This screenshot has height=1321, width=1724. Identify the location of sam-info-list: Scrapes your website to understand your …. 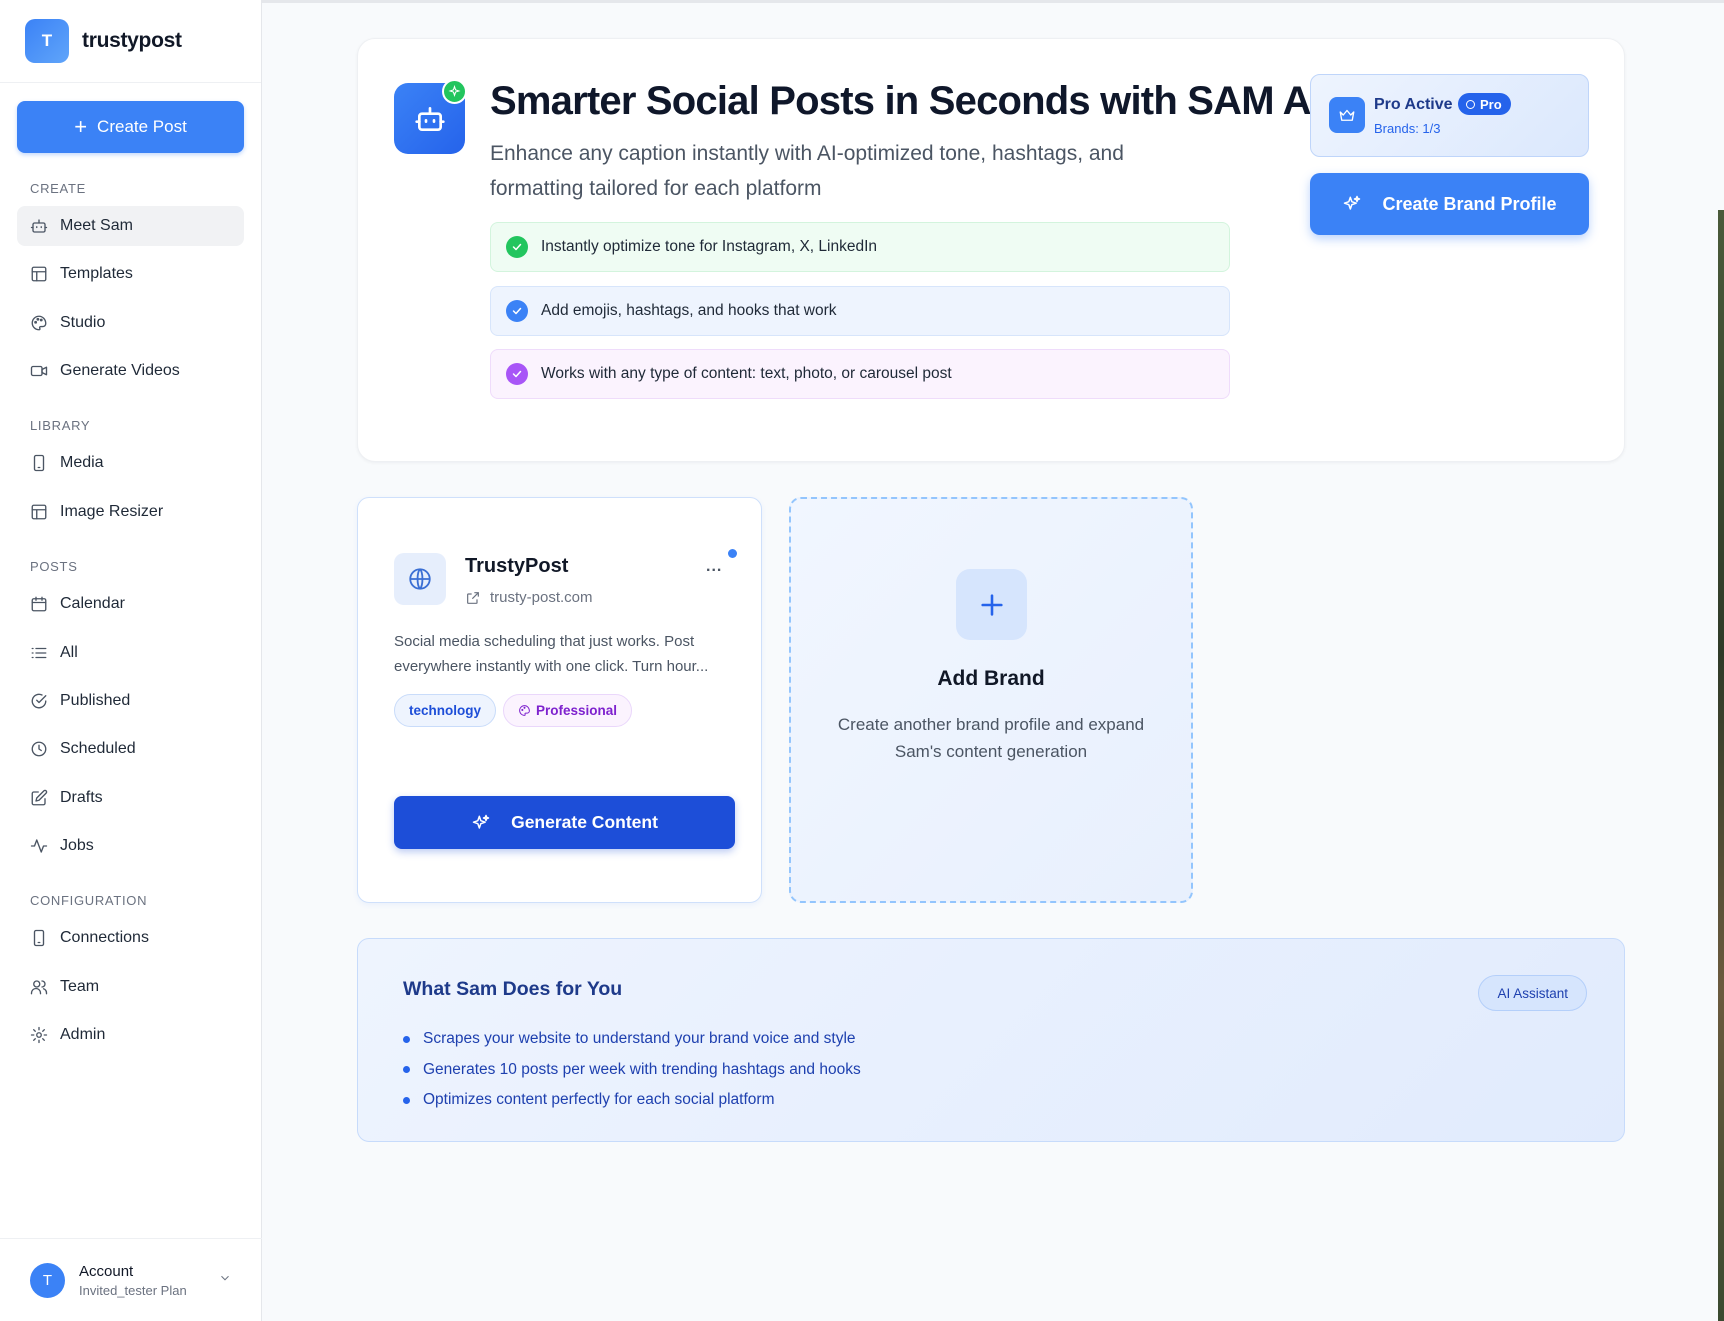
(632, 1070).